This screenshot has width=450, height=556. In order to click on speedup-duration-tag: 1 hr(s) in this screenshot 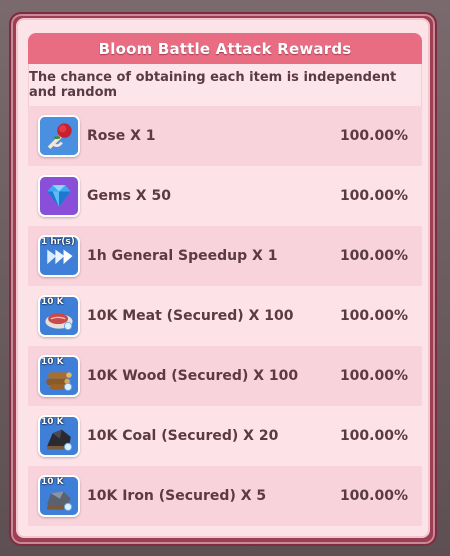, I will do `click(58, 242)`.